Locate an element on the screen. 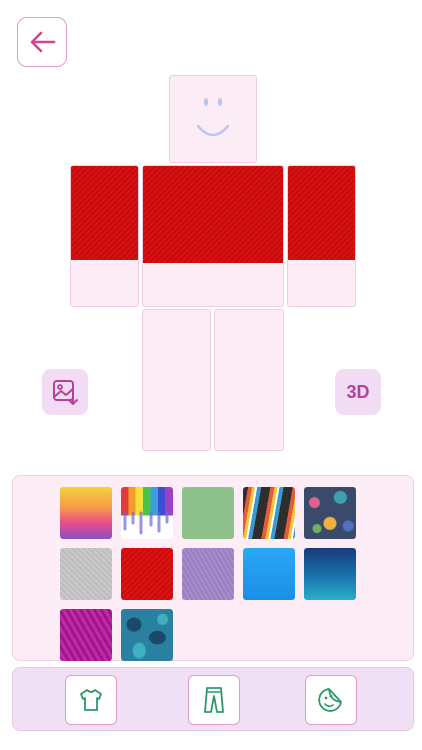 This screenshot has width=422, height=750. tab-face is located at coordinates (331, 700).